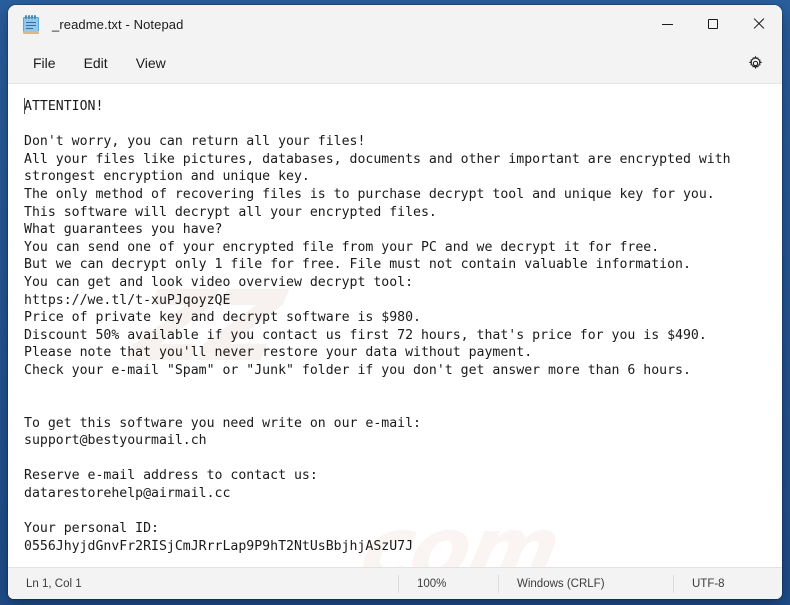 The height and width of the screenshot is (605, 790). I want to click on close-button, so click(759, 24).